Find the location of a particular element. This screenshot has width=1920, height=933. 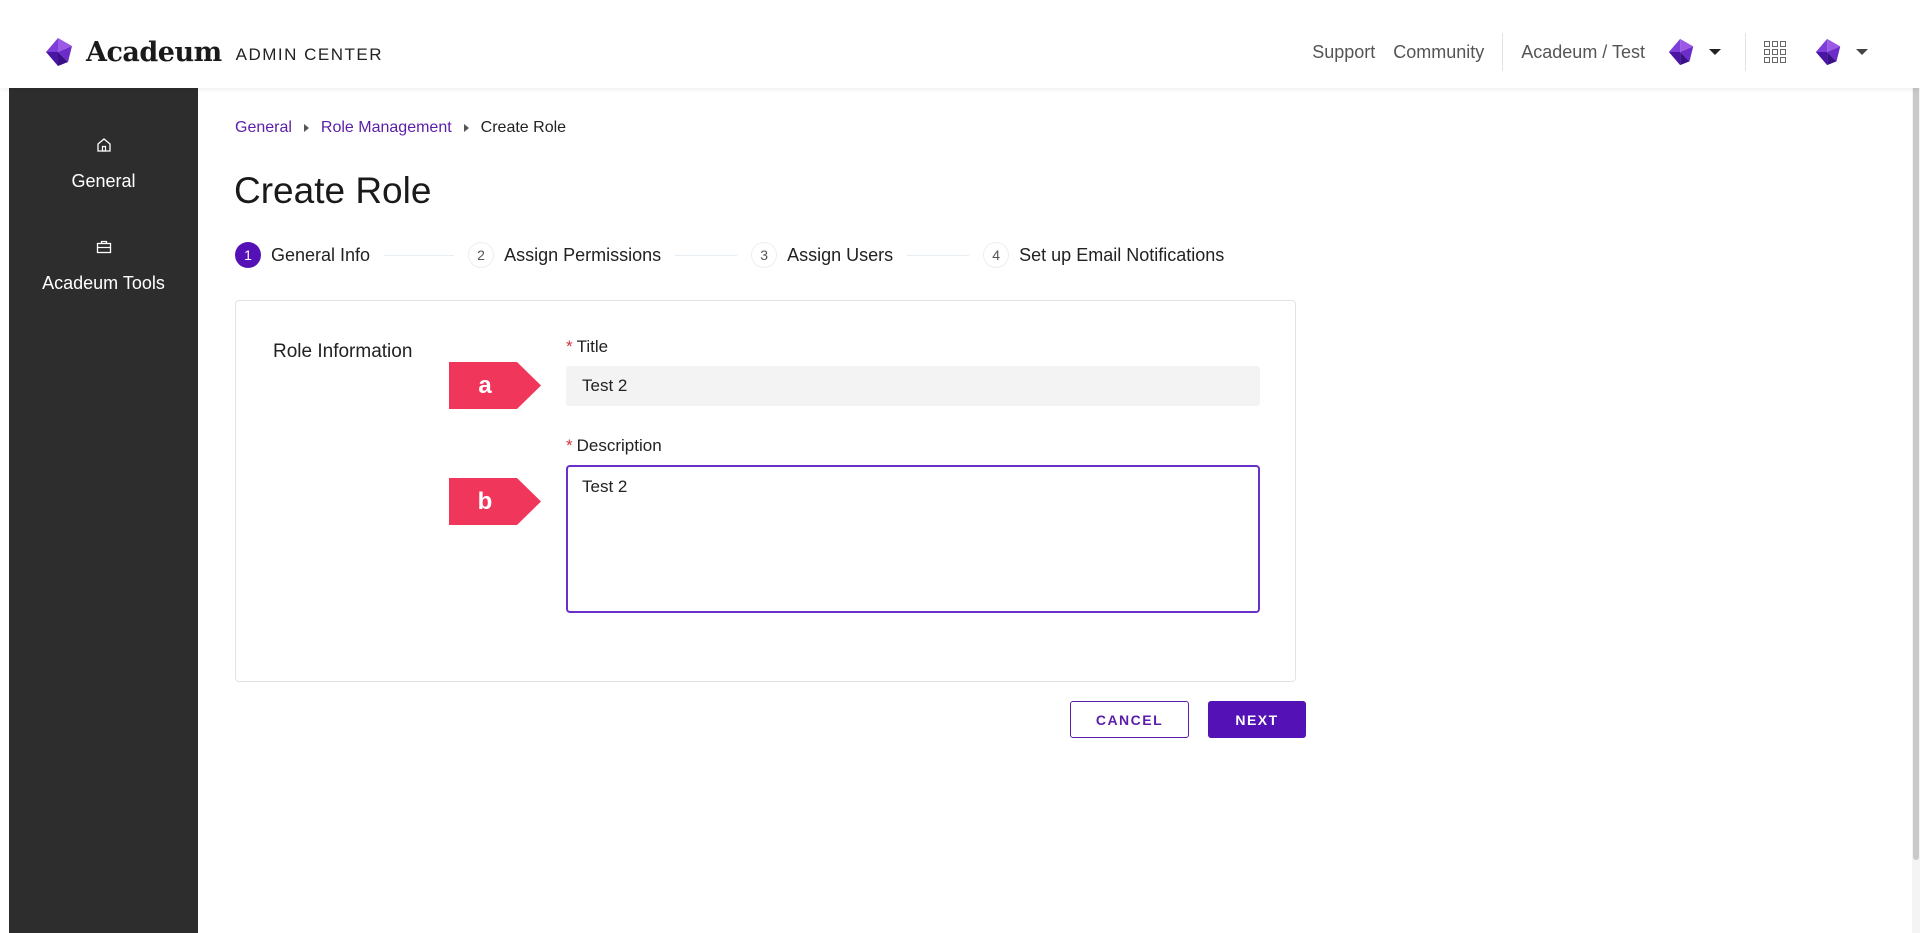

step-assign-users: 3 Assign Users is located at coordinates (822, 255).